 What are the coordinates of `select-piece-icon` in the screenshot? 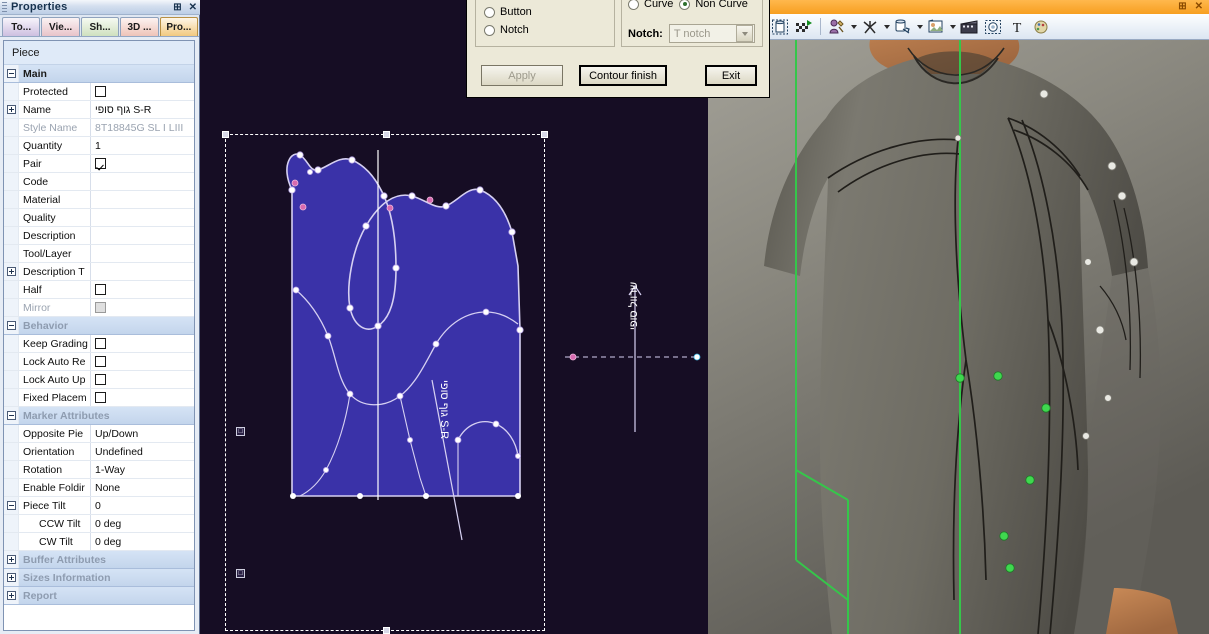 It's located at (780, 26).